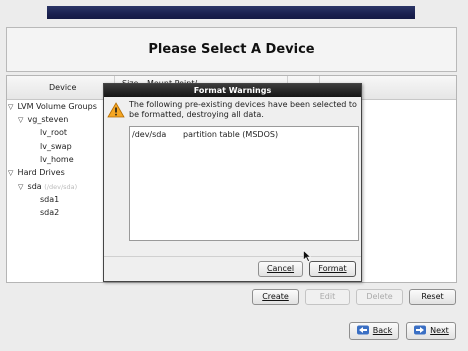 The width and height of the screenshot is (468, 351). What do you see at coordinates (307, 256) in the screenshot?
I see `mouse-cursor-icon` at bounding box center [307, 256].